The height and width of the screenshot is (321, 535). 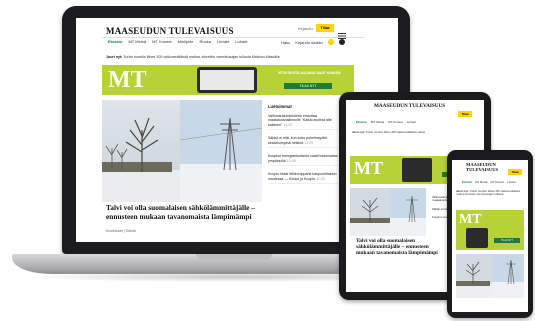 What do you see at coordinates (309, 73) in the screenshot?
I see `banner-text: MT:N DIGITILAAJANA SAAT KAIKEN` at bounding box center [309, 73].